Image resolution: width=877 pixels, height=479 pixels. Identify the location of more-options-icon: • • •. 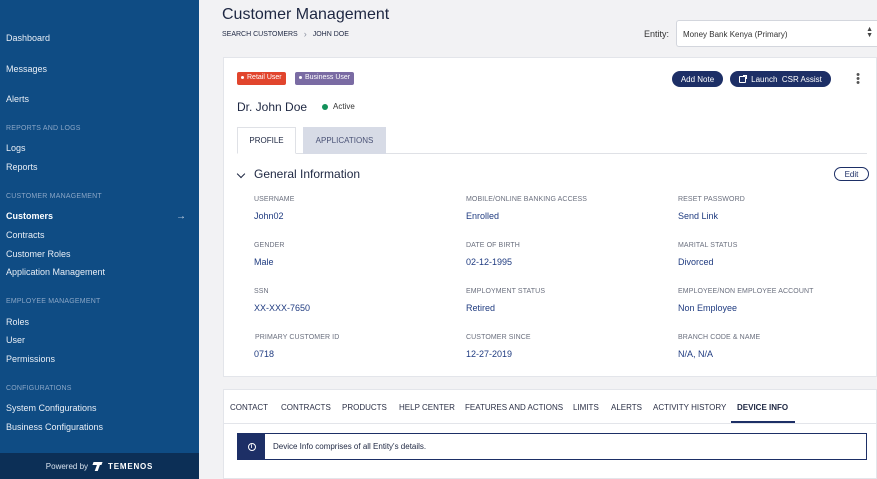
(858, 79).